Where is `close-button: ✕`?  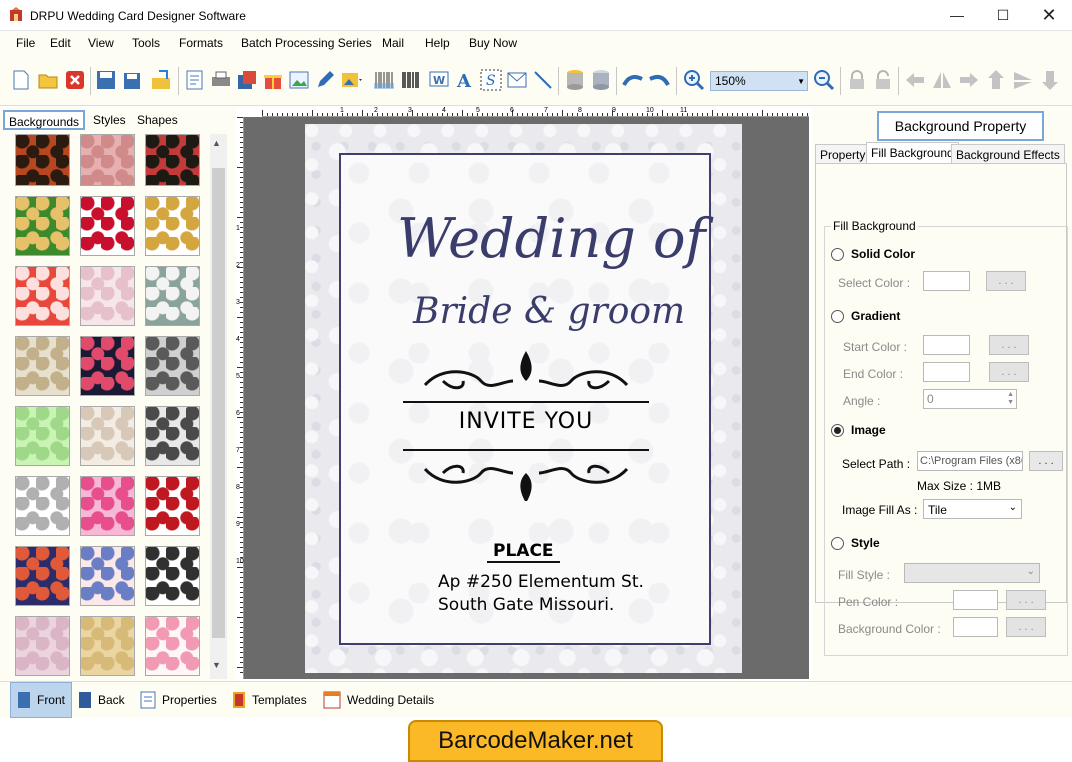
close-button: ✕ is located at coordinates (1049, 15).